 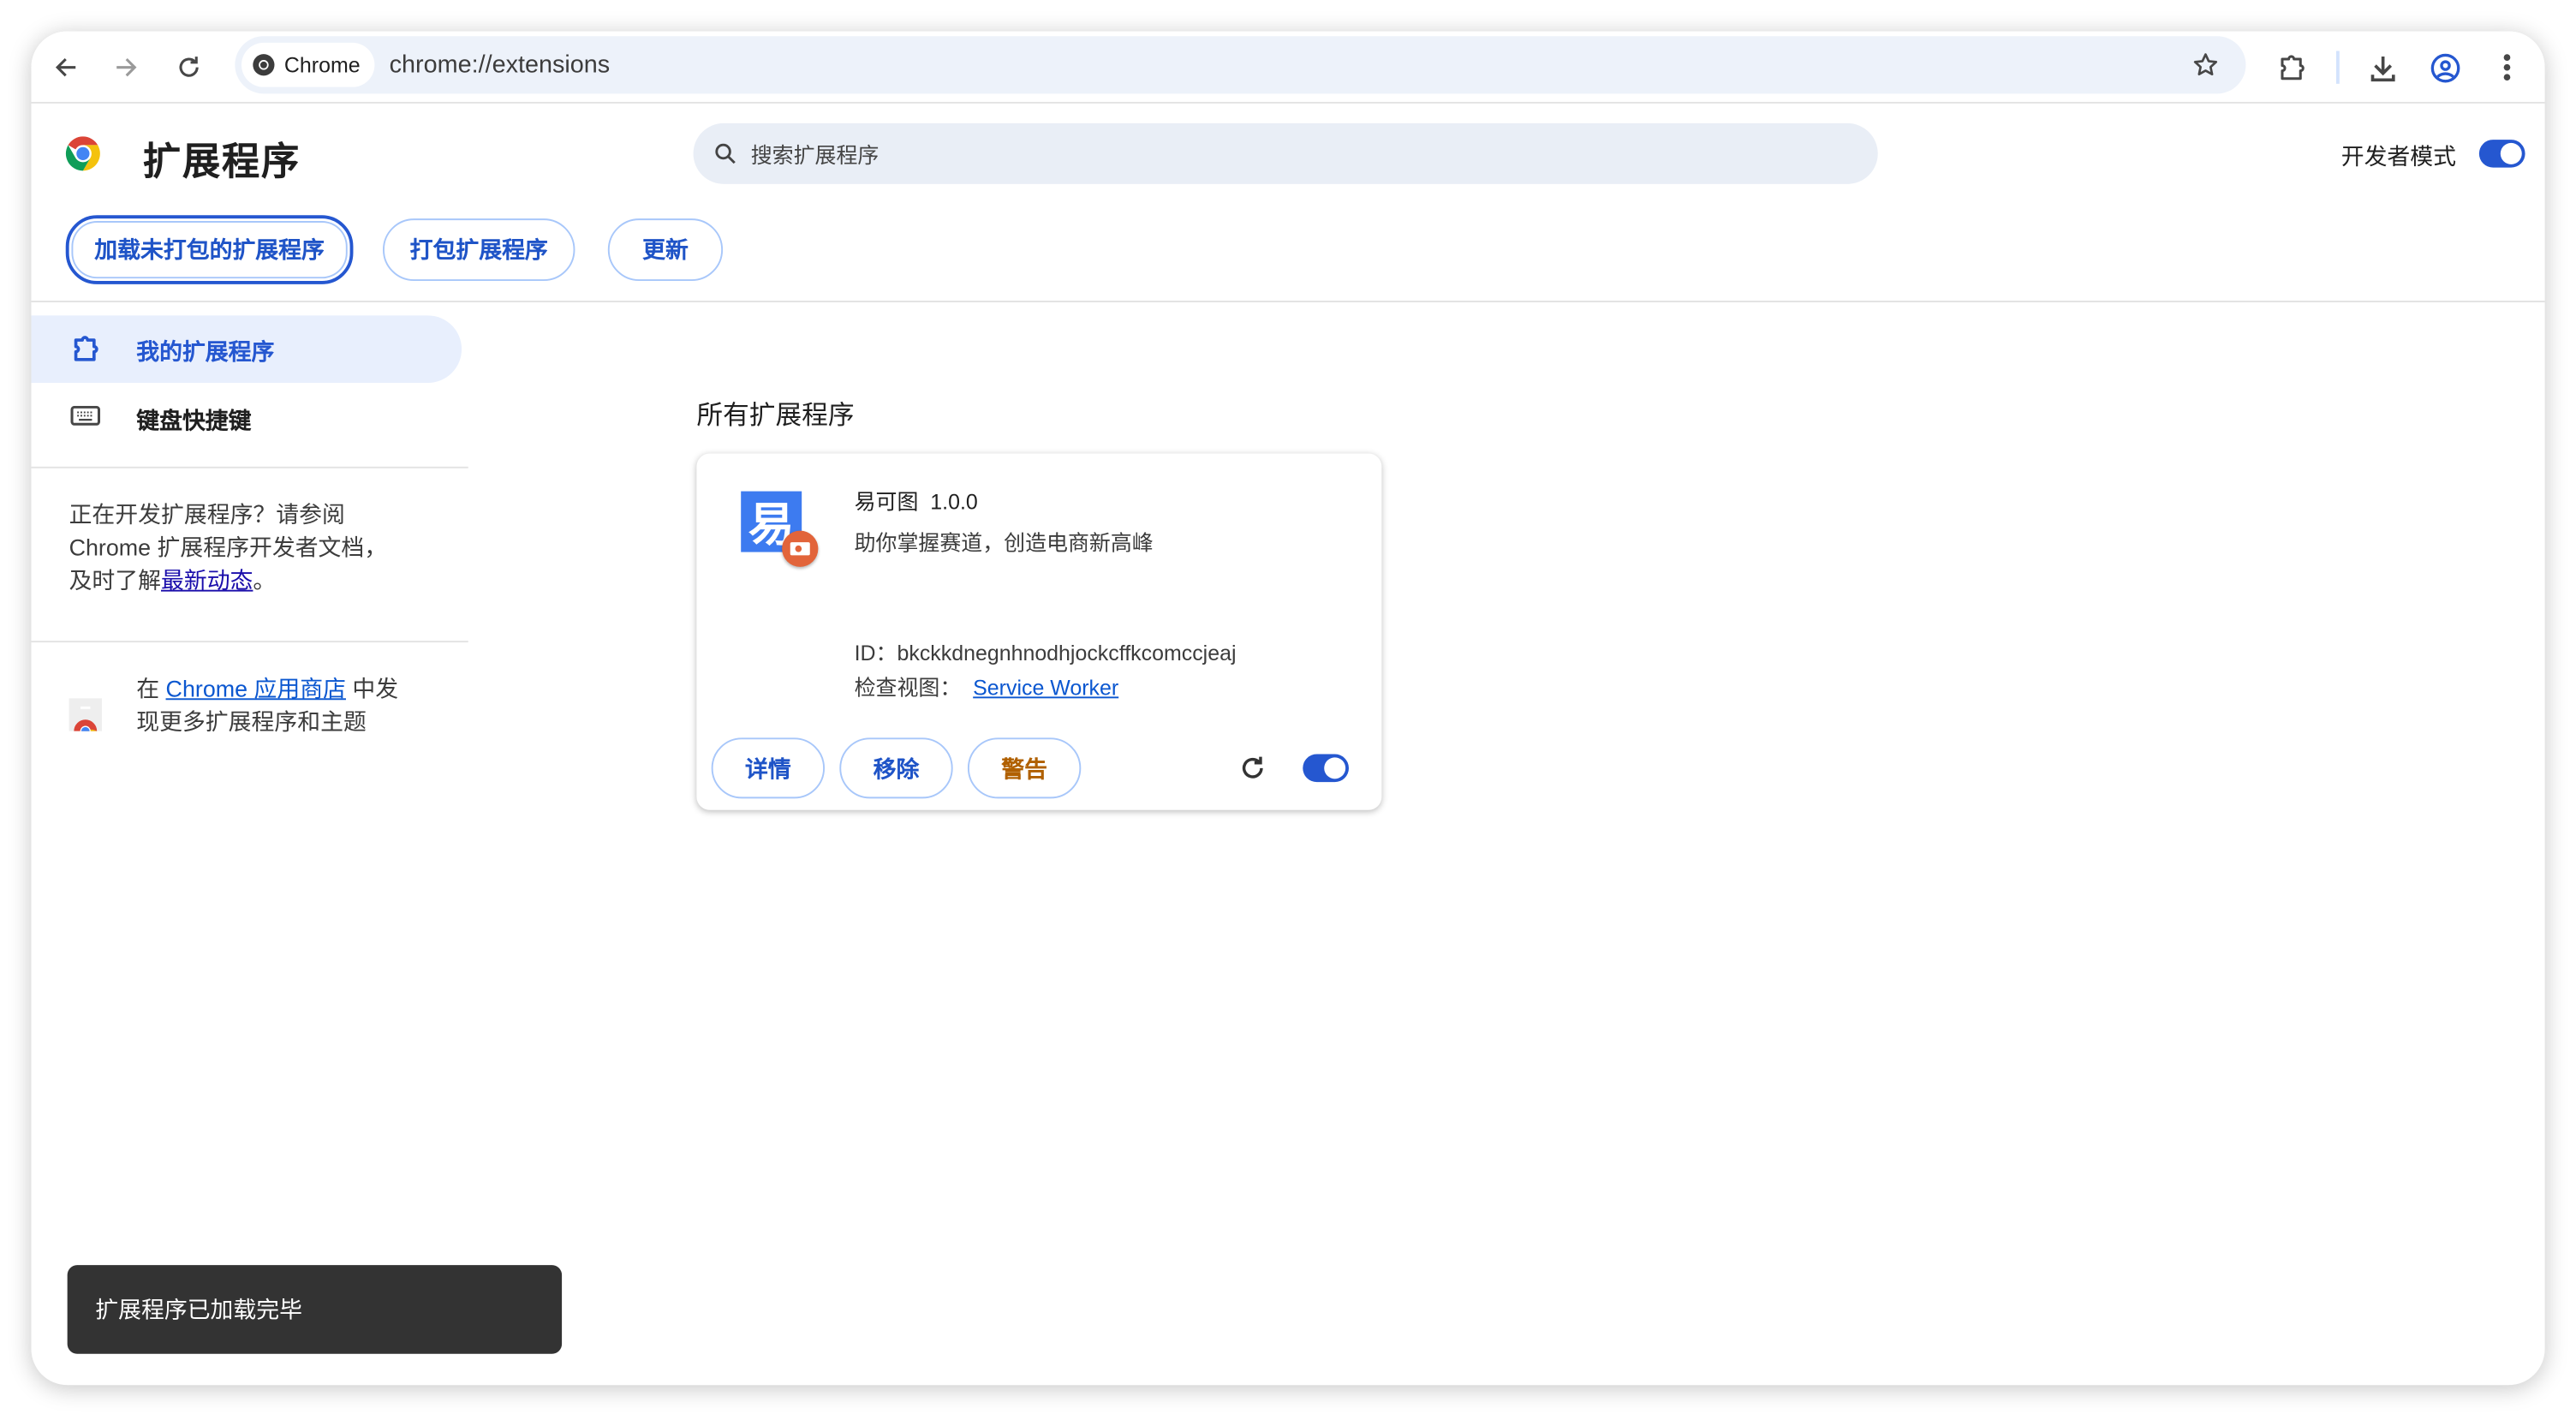 I want to click on sidebar-item-keyboard-shortcuts: 键盘快捷键, so click(x=246, y=417).